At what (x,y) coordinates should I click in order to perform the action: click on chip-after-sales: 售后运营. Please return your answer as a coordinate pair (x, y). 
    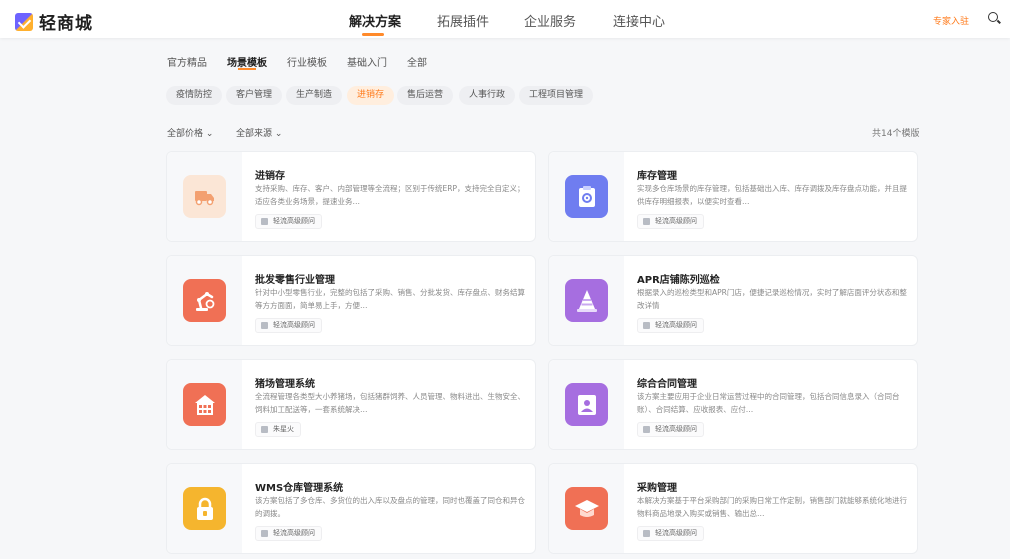
    Looking at the image, I should click on (425, 95).